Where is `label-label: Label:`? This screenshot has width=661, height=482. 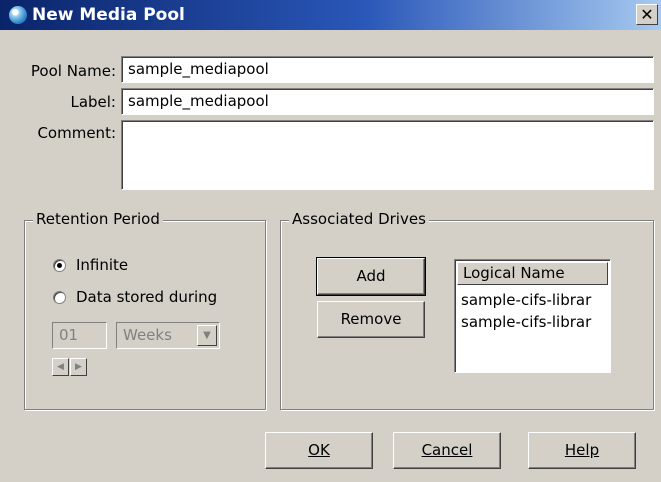
label-label: Label: is located at coordinates (93, 102).